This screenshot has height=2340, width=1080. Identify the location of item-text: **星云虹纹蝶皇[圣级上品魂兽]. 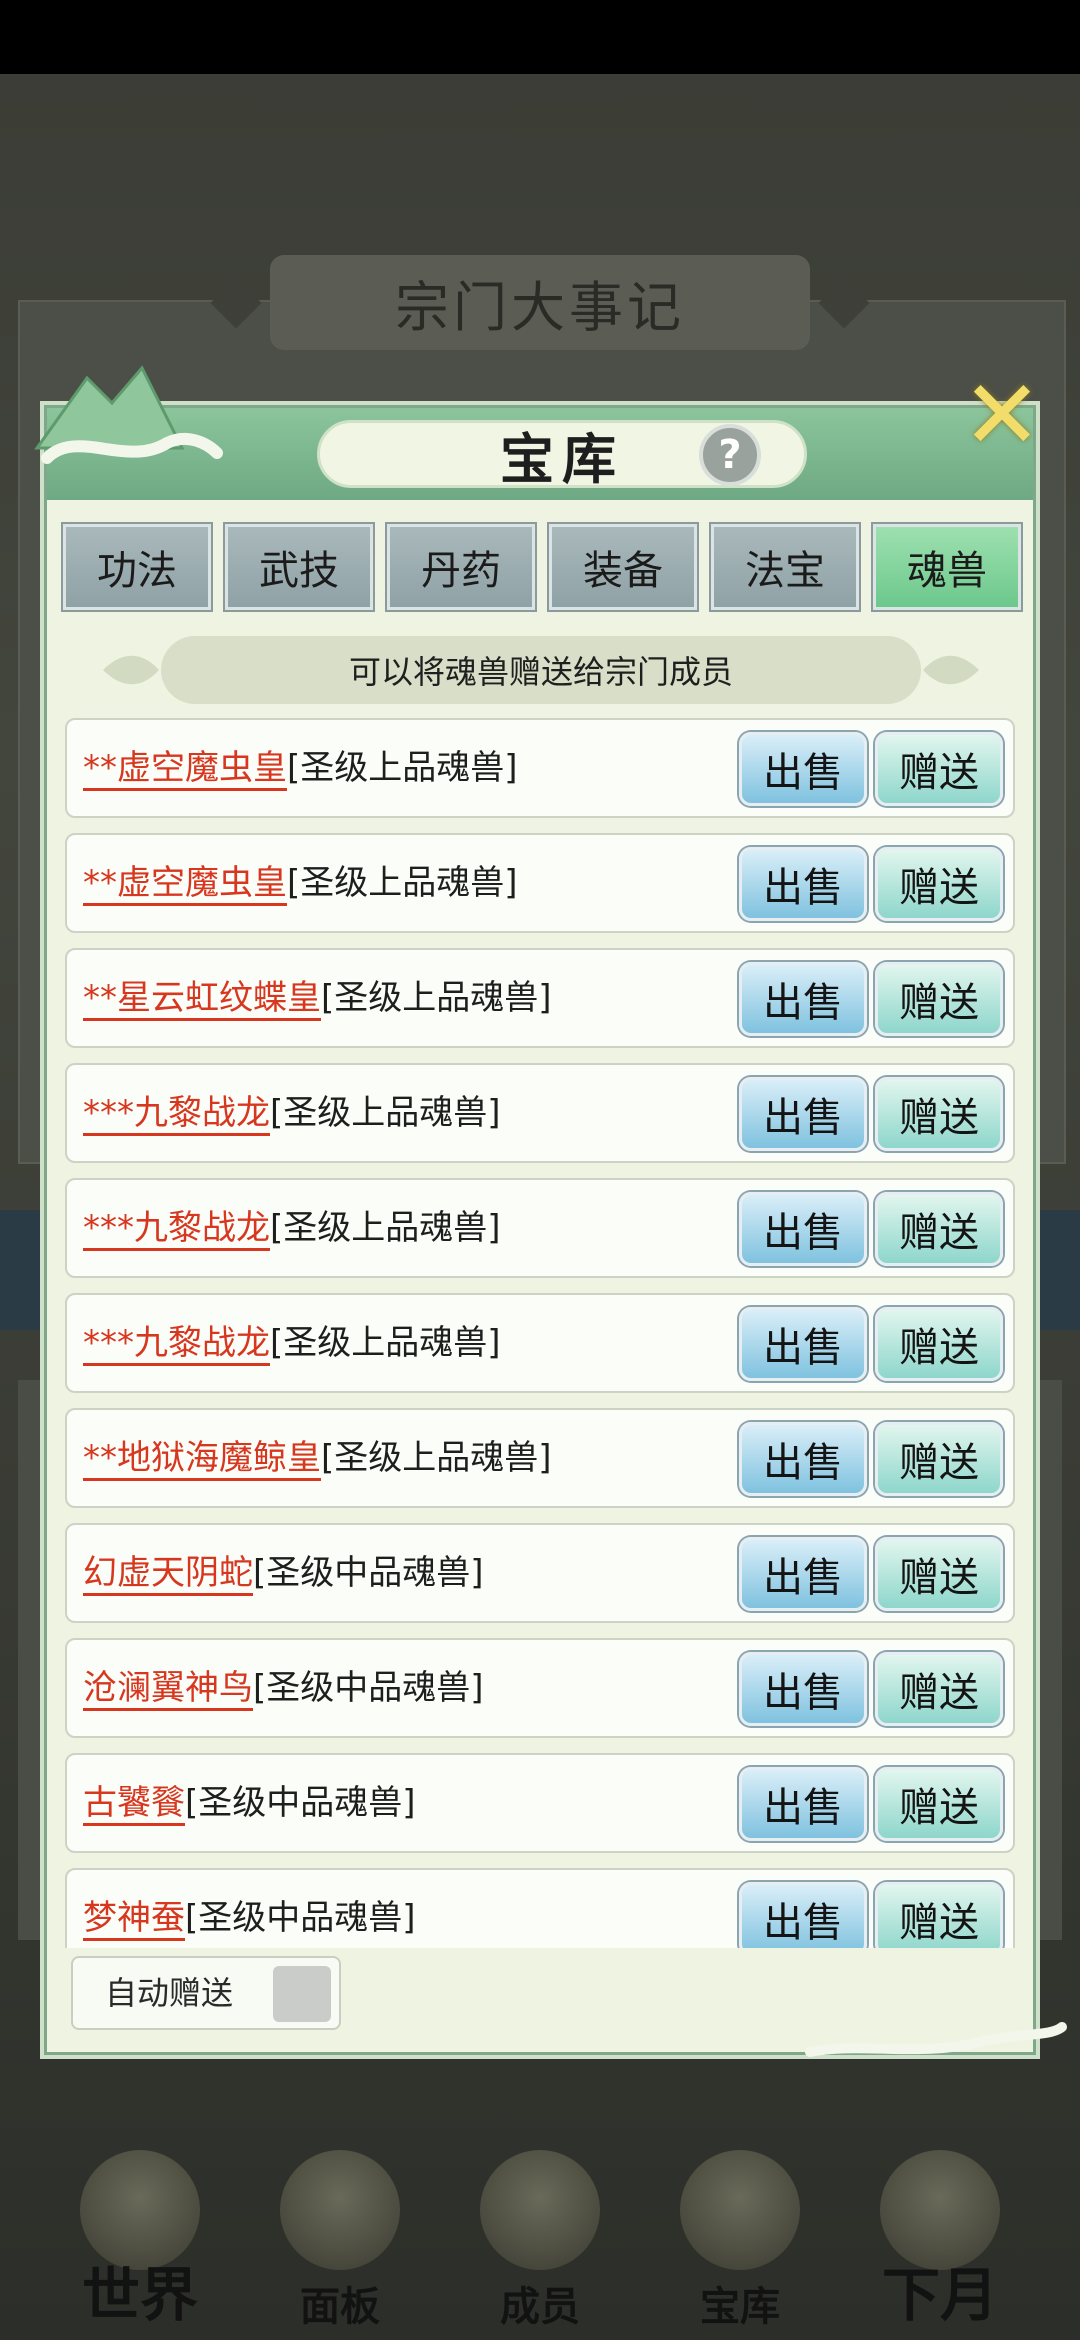
(317, 1000).